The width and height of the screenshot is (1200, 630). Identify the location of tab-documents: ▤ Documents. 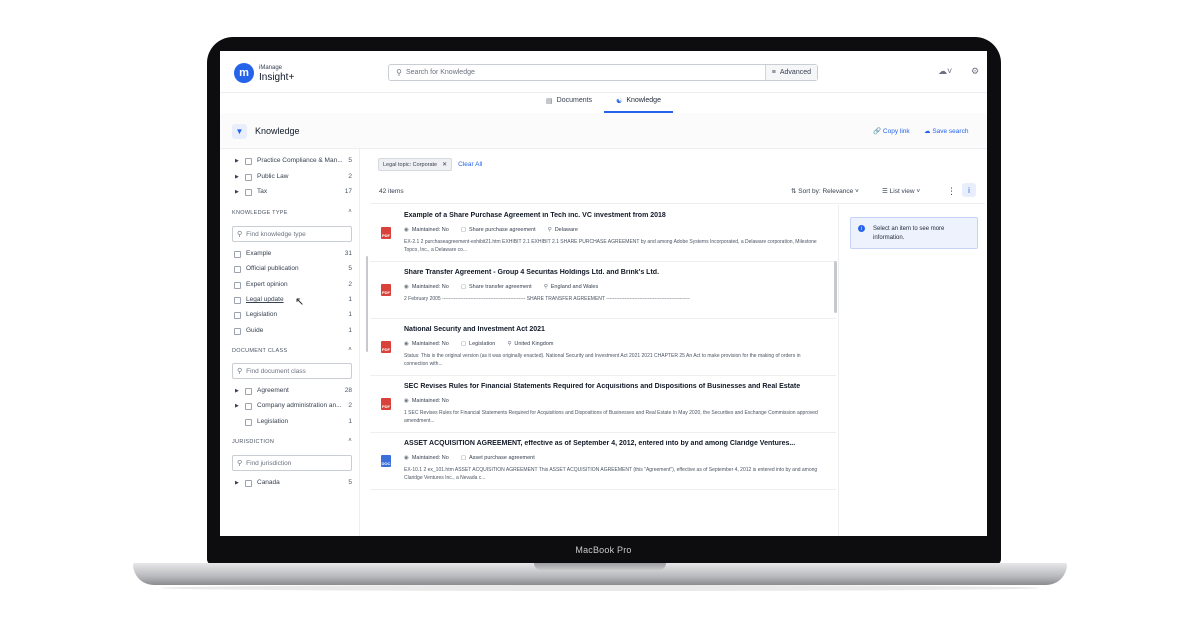
(569, 103).